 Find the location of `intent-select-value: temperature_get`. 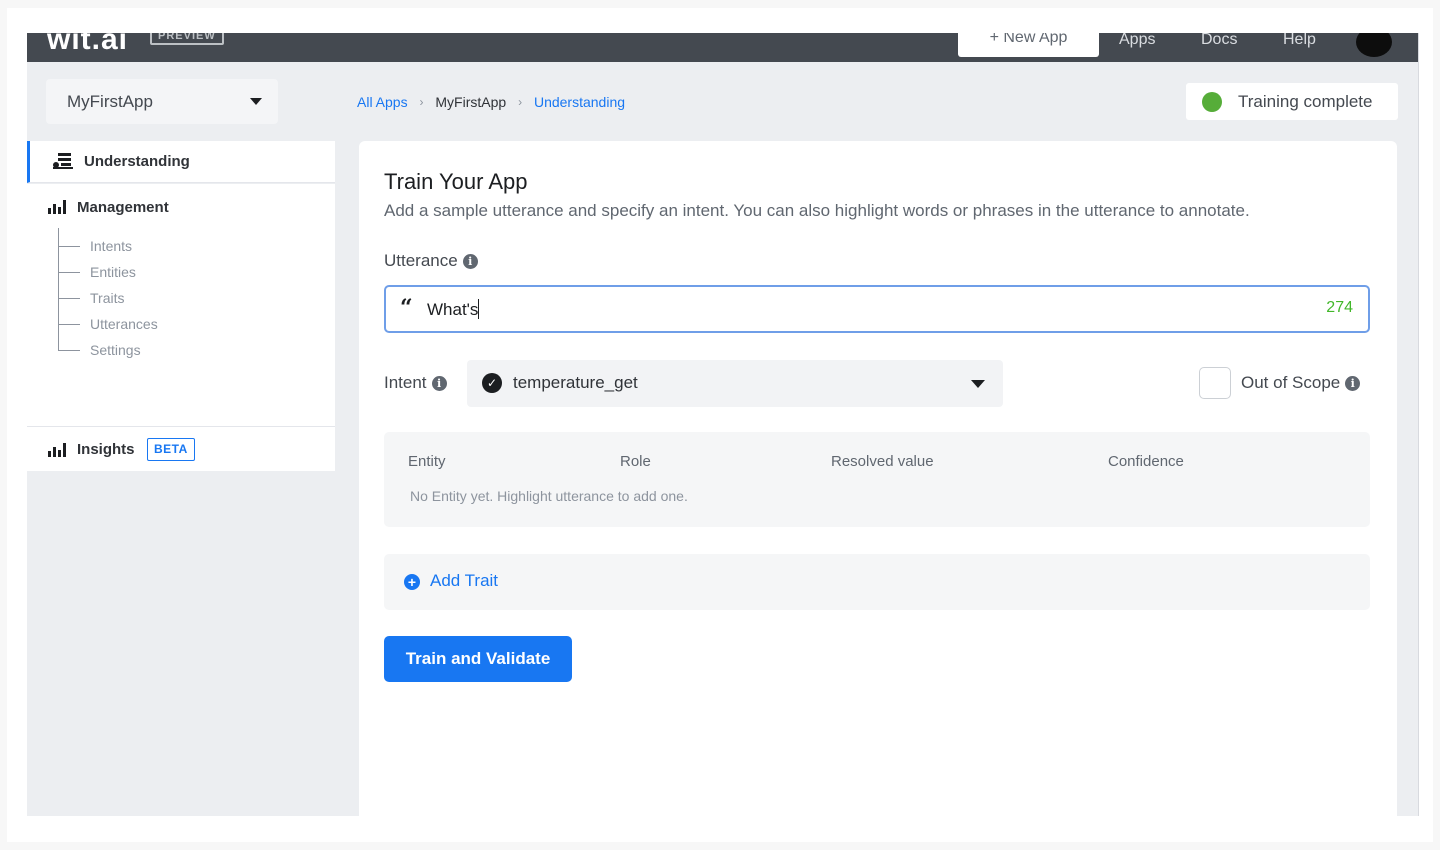

intent-select-value: temperature_get is located at coordinates (575, 382).